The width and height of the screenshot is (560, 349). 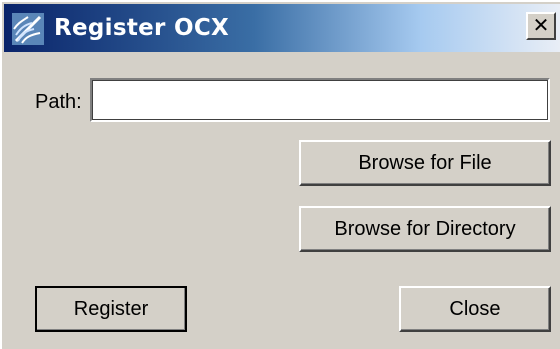 What do you see at coordinates (425, 163) in the screenshot?
I see `browse-for-file-button: Browse for File` at bounding box center [425, 163].